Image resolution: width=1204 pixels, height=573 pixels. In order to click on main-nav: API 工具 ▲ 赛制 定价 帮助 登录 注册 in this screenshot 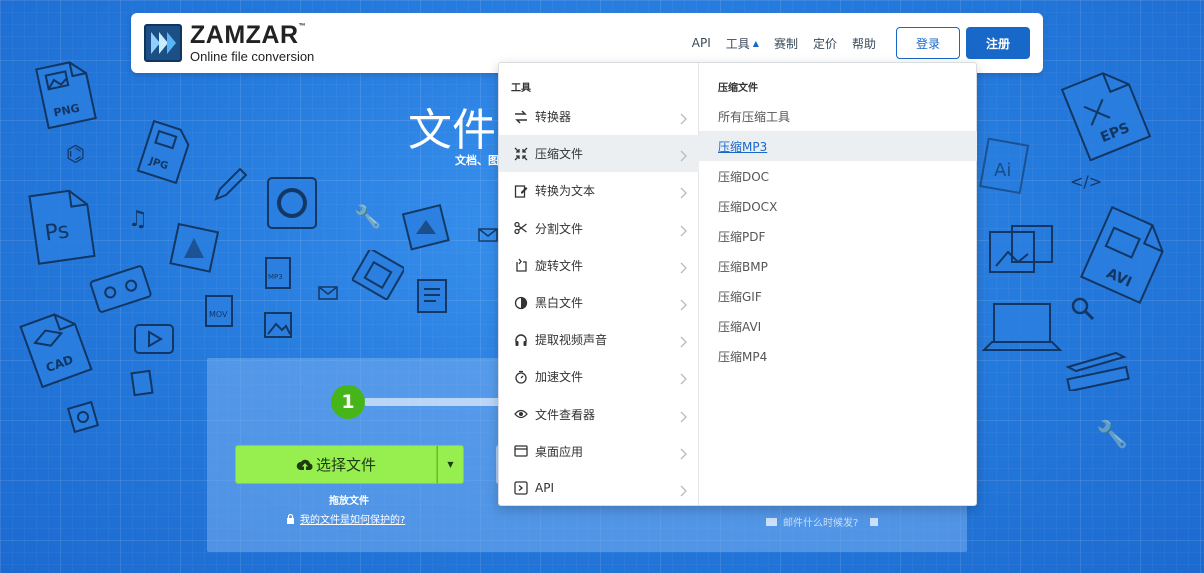, I will do `click(861, 43)`.